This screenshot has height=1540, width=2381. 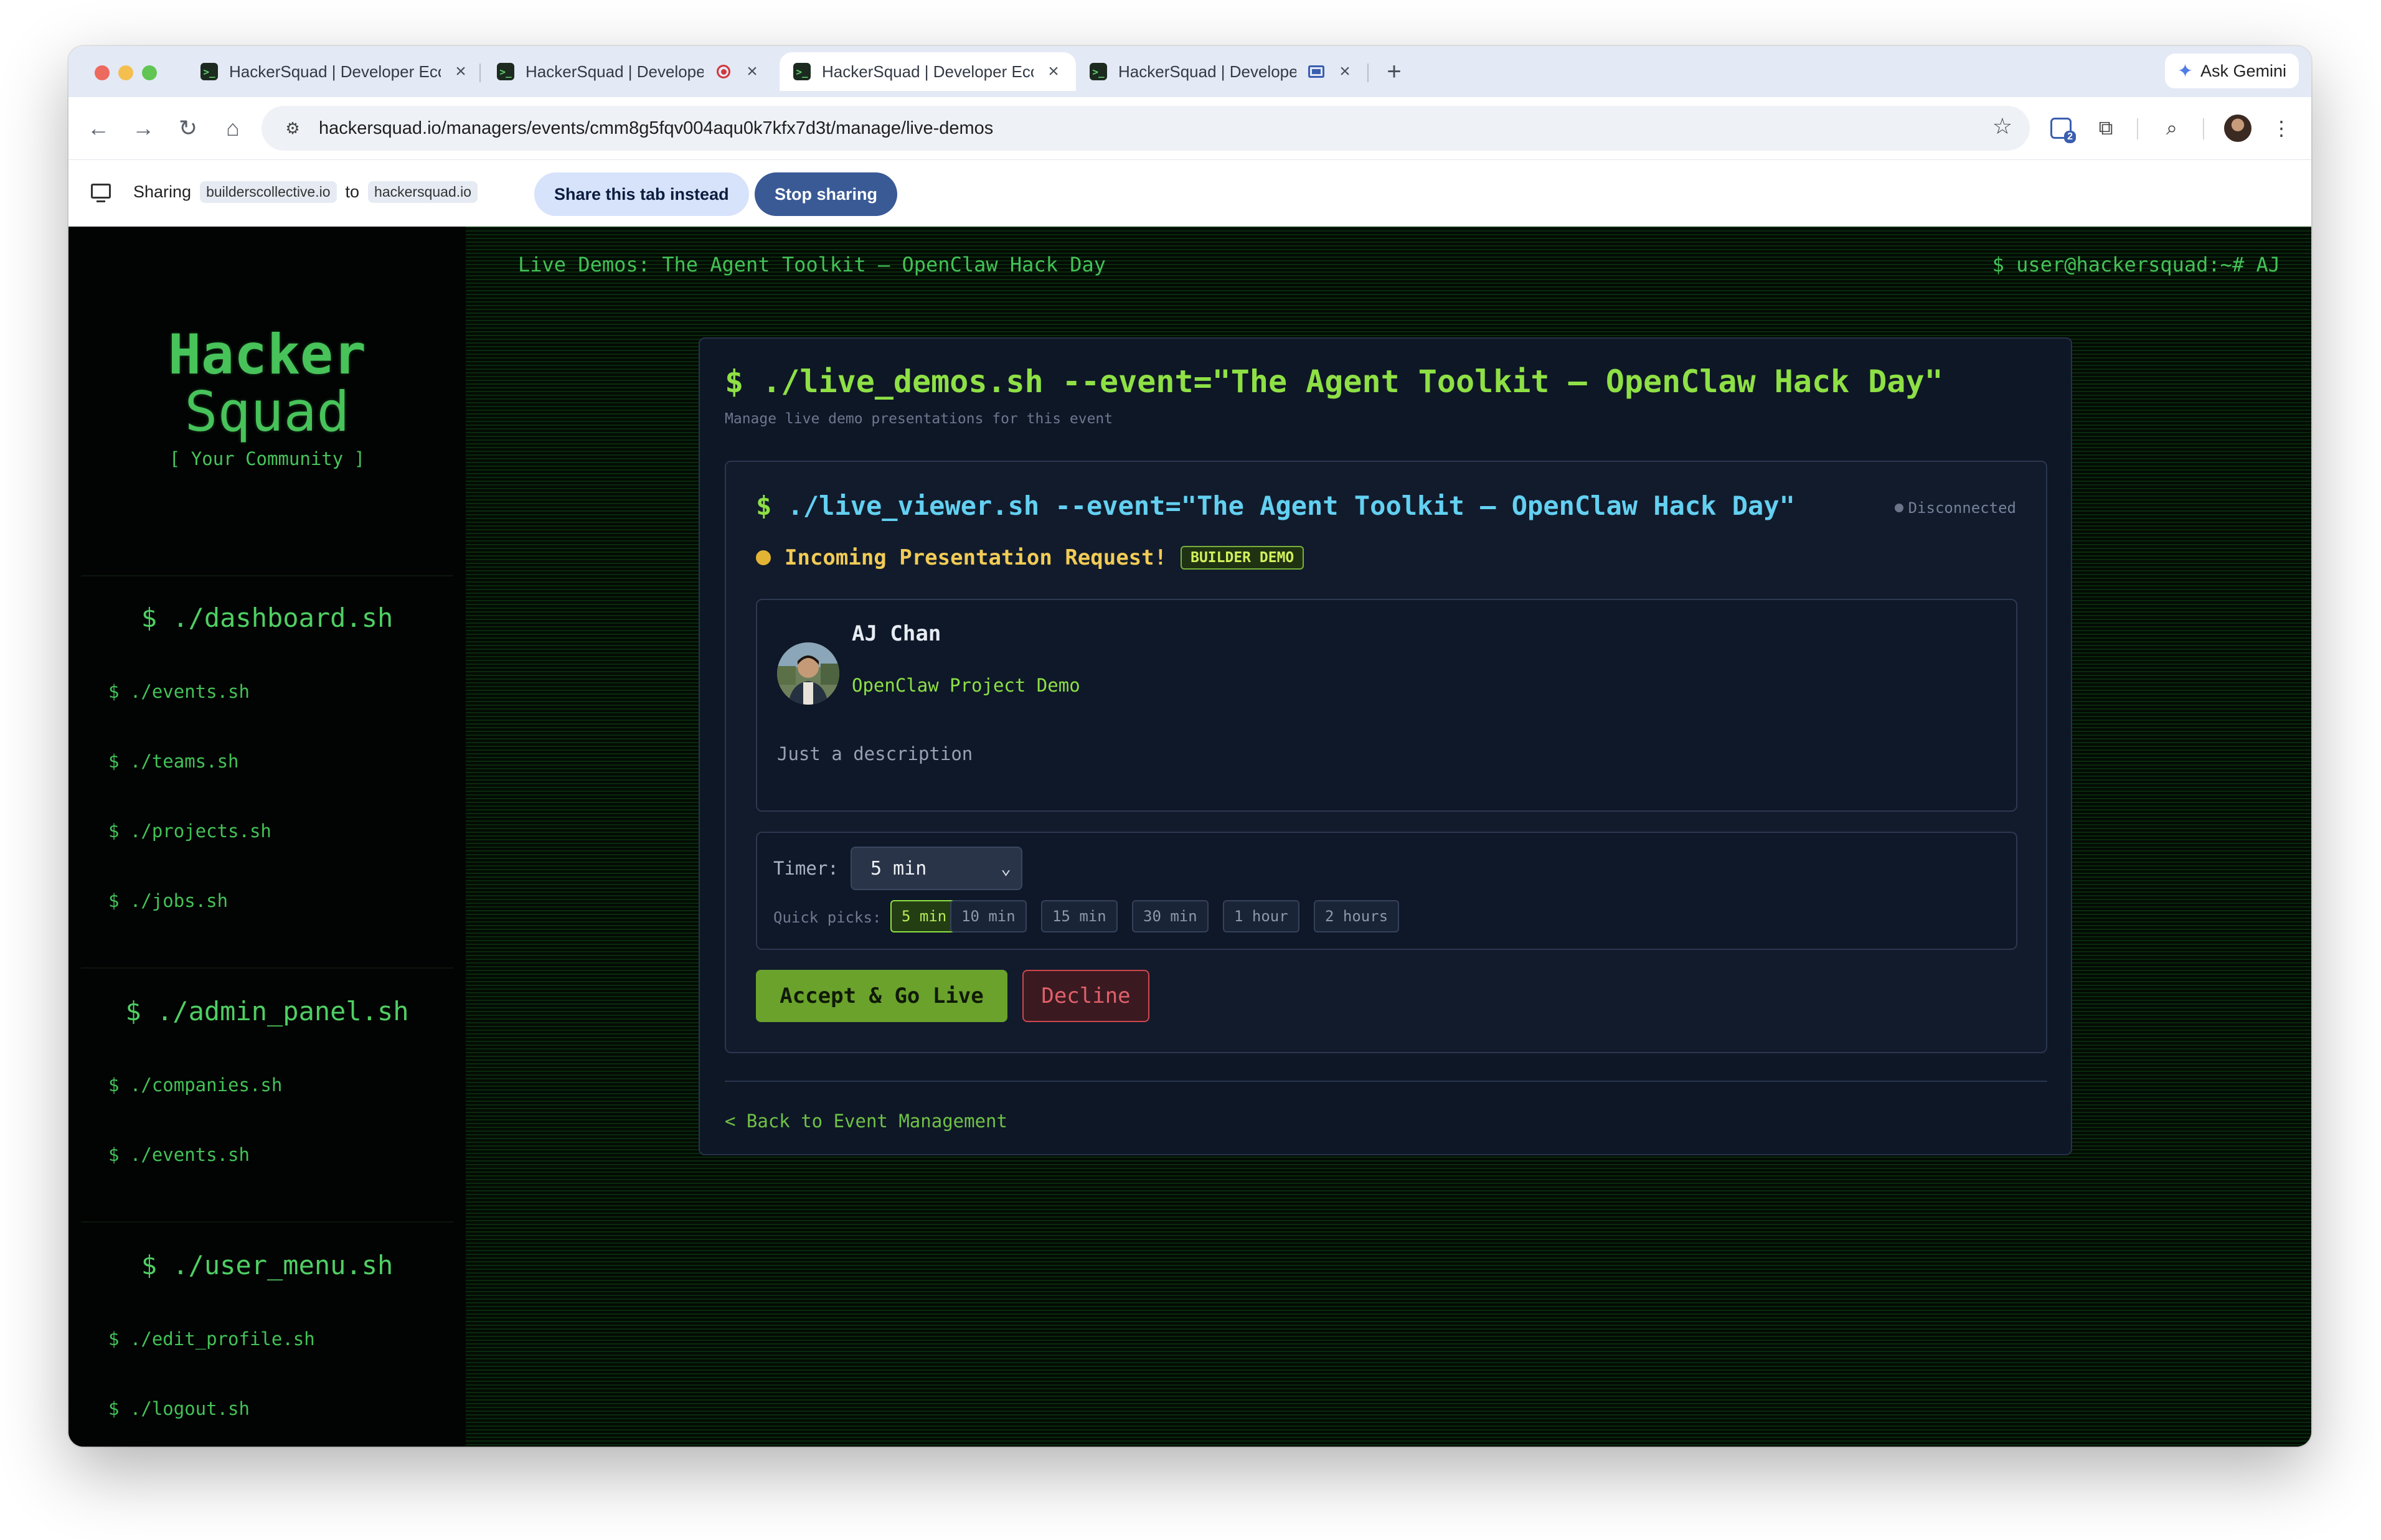 I want to click on hackersquad-logo: Hacker Squad [ Your Community ], so click(x=267, y=398).